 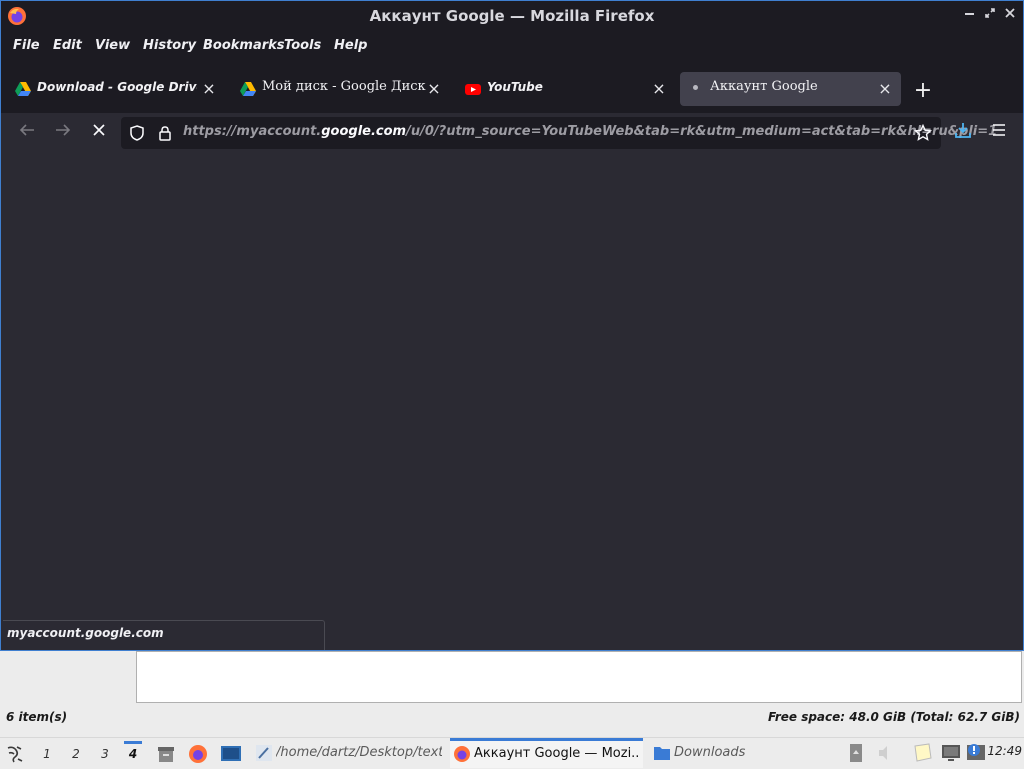 What do you see at coordinates (963, 133) in the screenshot?
I see `downloads-icon` at bounding box center [963, 133].